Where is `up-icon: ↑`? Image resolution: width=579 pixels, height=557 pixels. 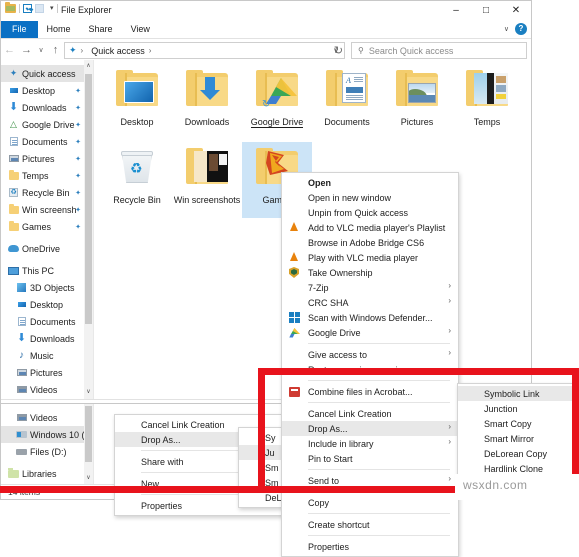 up-icon: ↑ is located at coordinates (55, 50).